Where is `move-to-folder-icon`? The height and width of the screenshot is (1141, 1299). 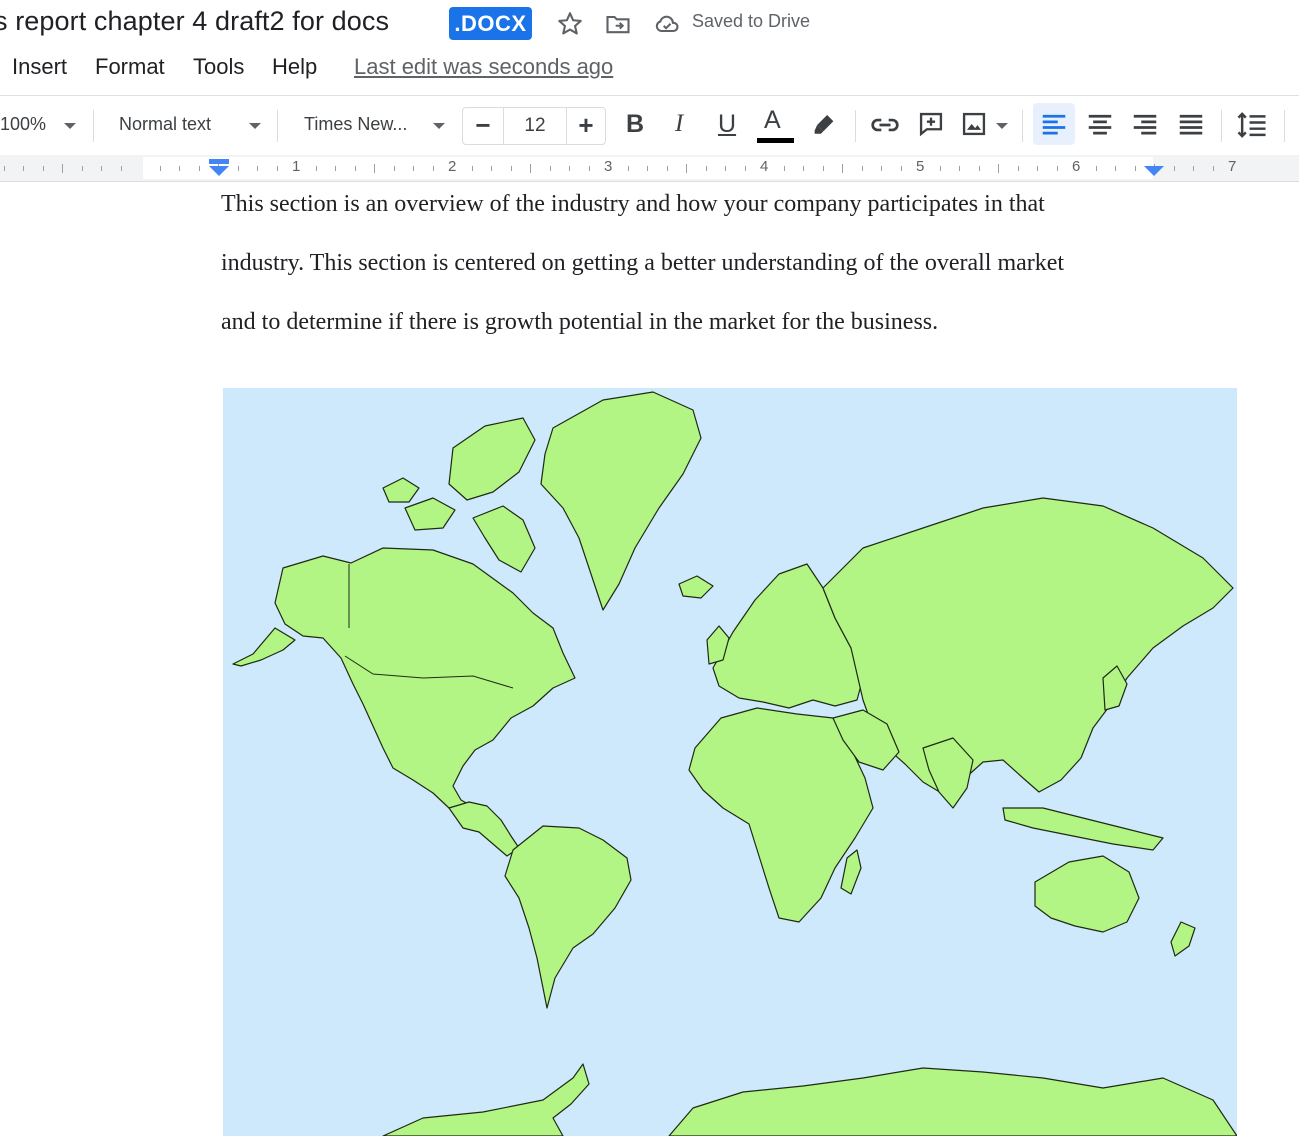
move-to-folder-icon is located at coordinates (618, 24).